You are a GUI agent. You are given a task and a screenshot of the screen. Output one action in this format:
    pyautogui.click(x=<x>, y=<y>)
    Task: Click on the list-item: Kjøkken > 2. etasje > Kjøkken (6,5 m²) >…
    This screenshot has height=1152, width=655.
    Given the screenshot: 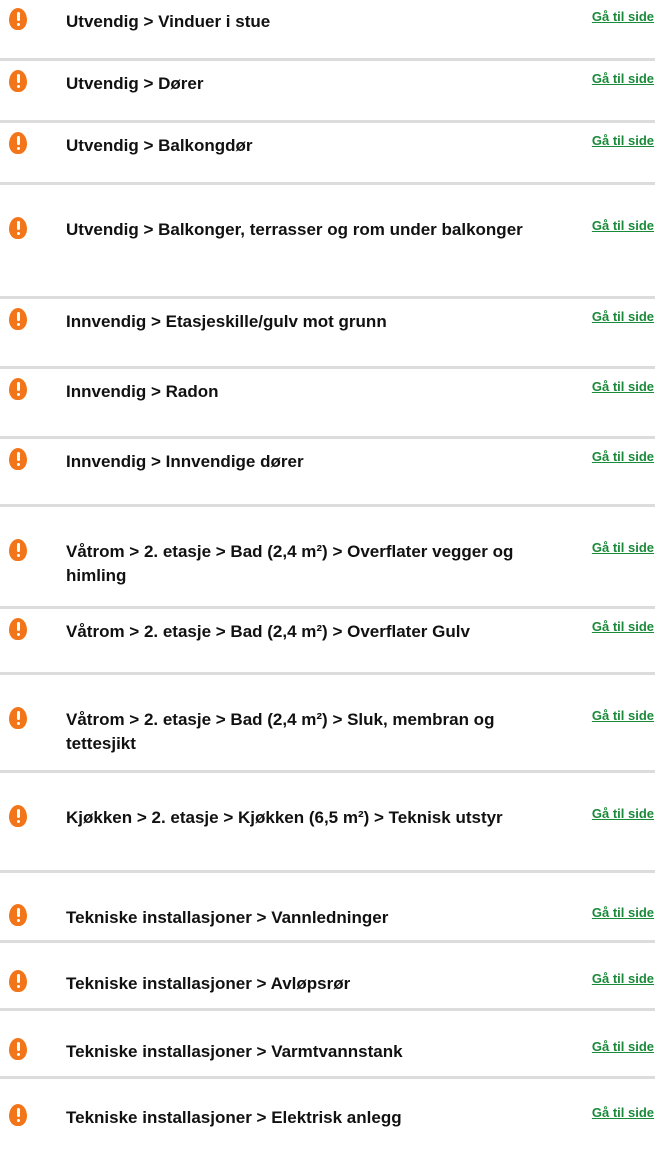 What is the action you would take?
    pyautogui.click(x=327, y=819)
    